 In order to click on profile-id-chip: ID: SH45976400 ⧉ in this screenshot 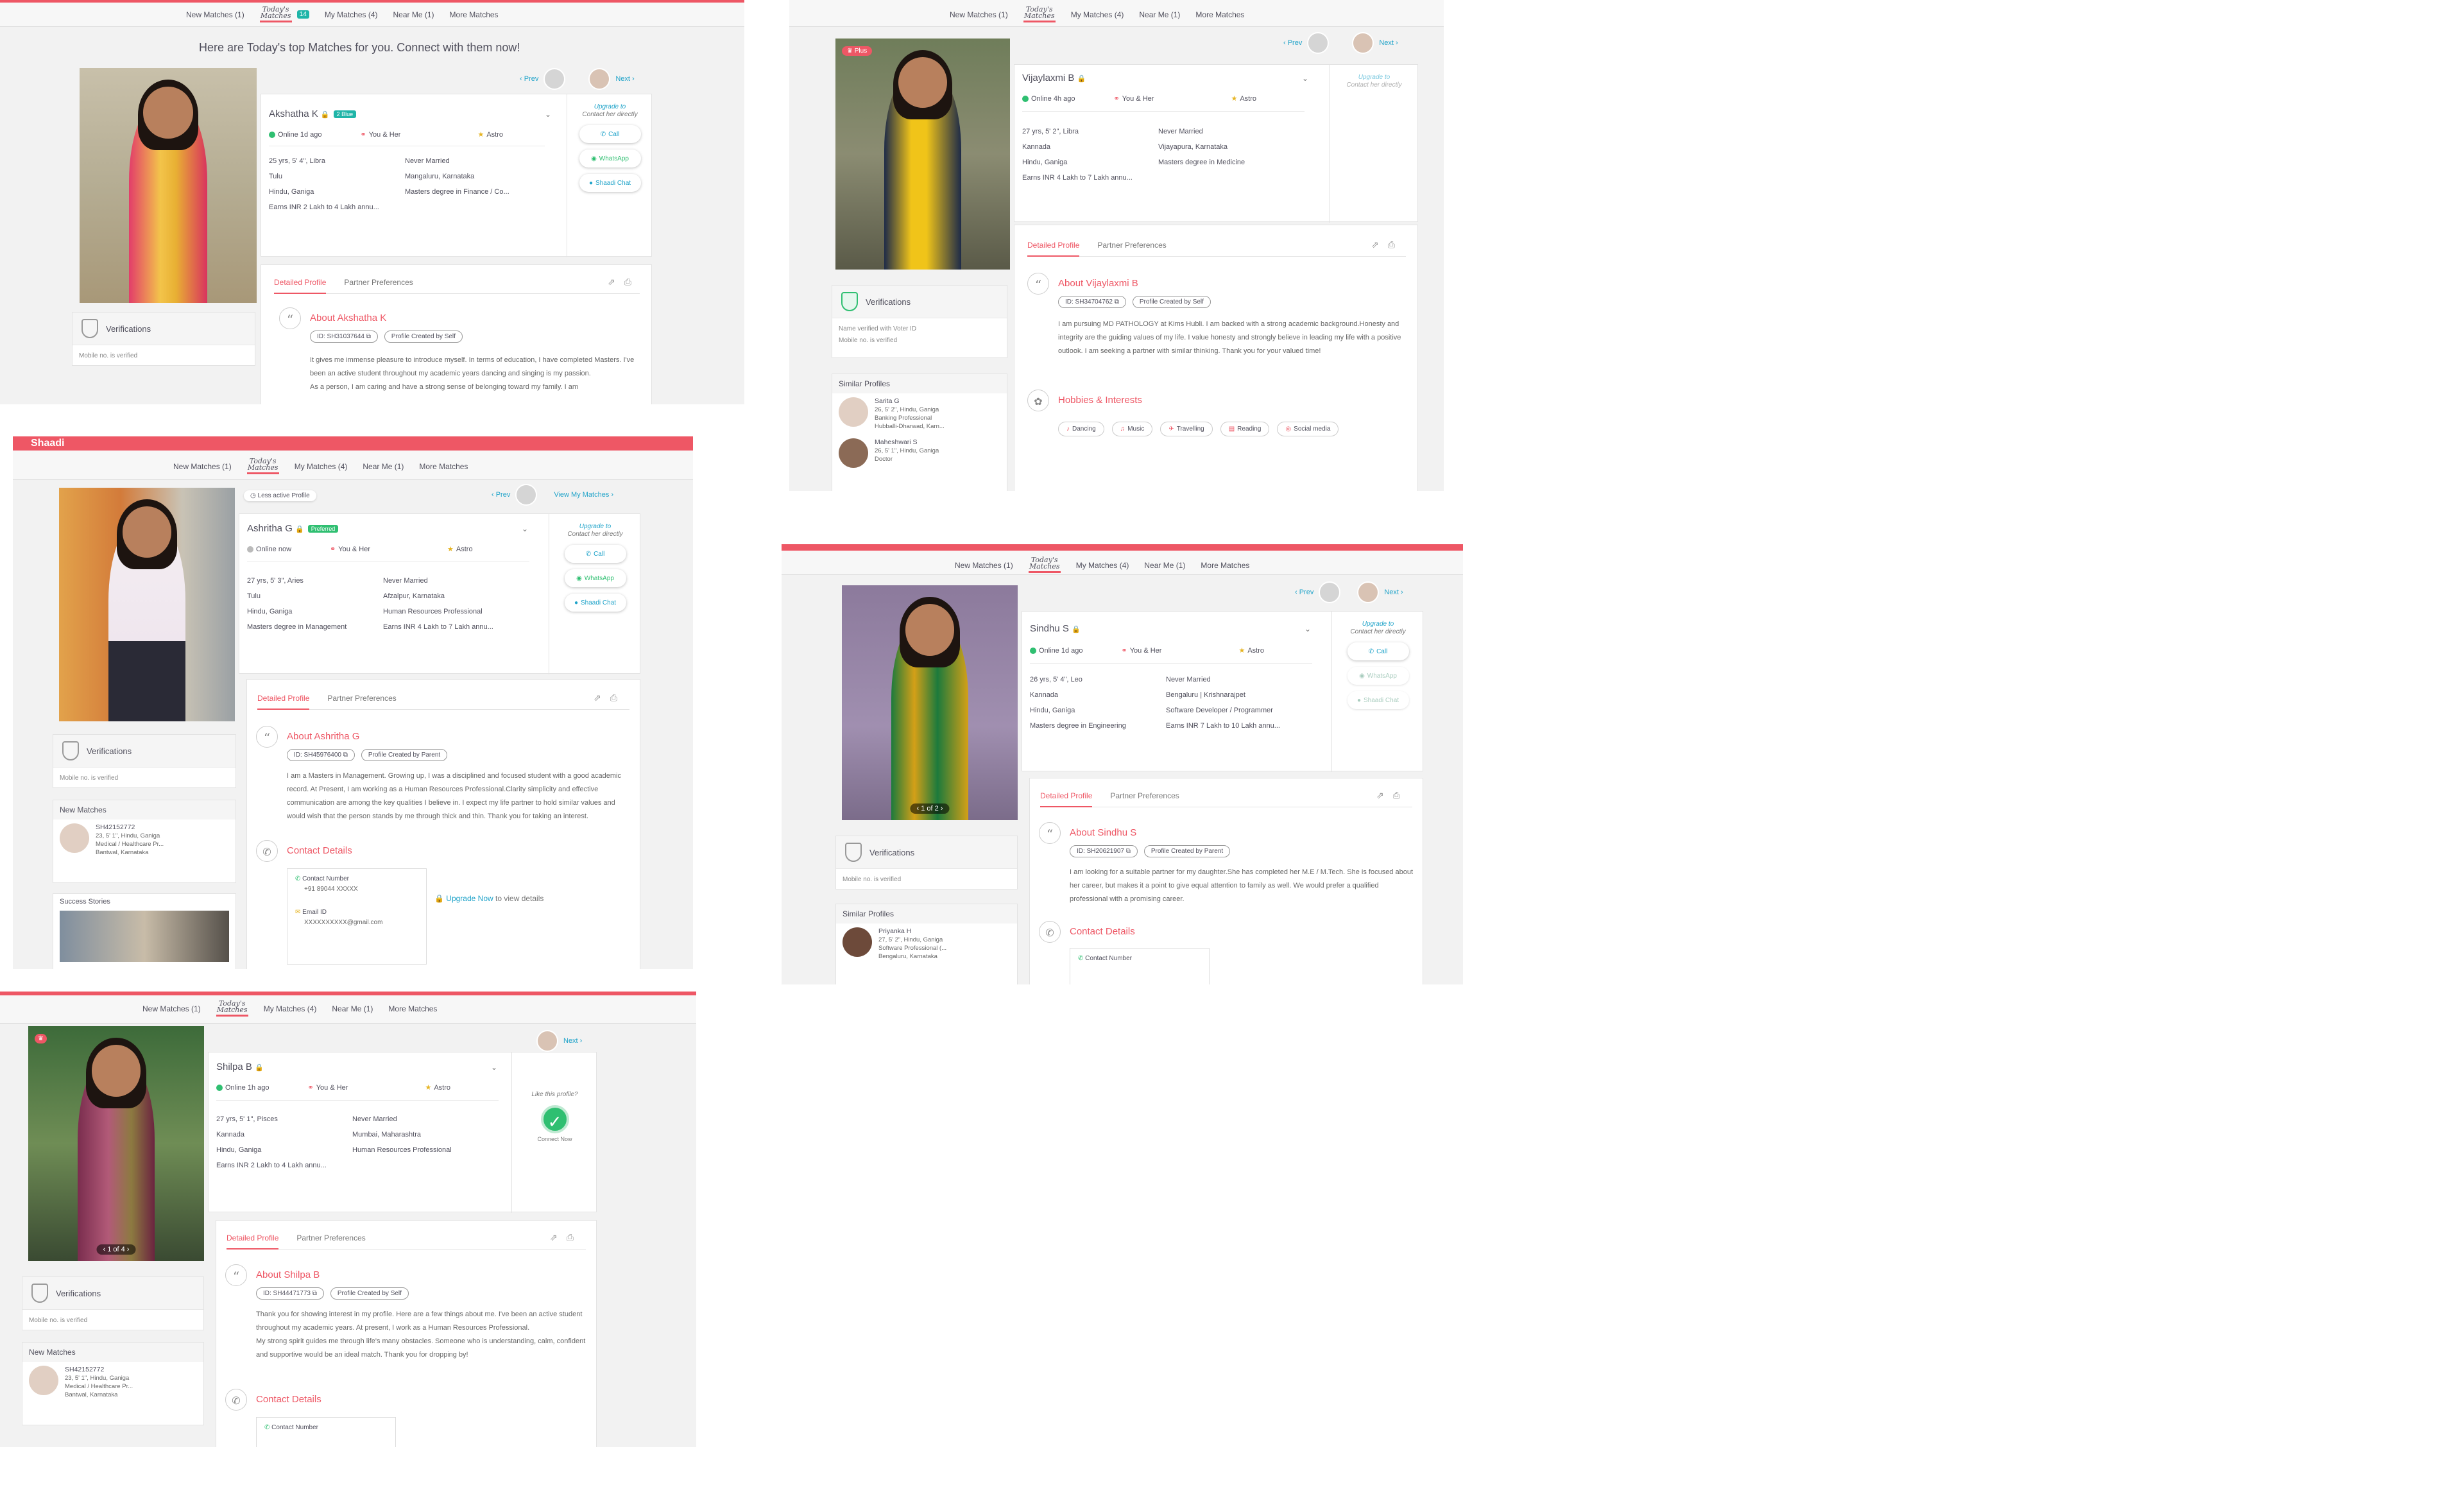, I will do `click(321, 755)`.